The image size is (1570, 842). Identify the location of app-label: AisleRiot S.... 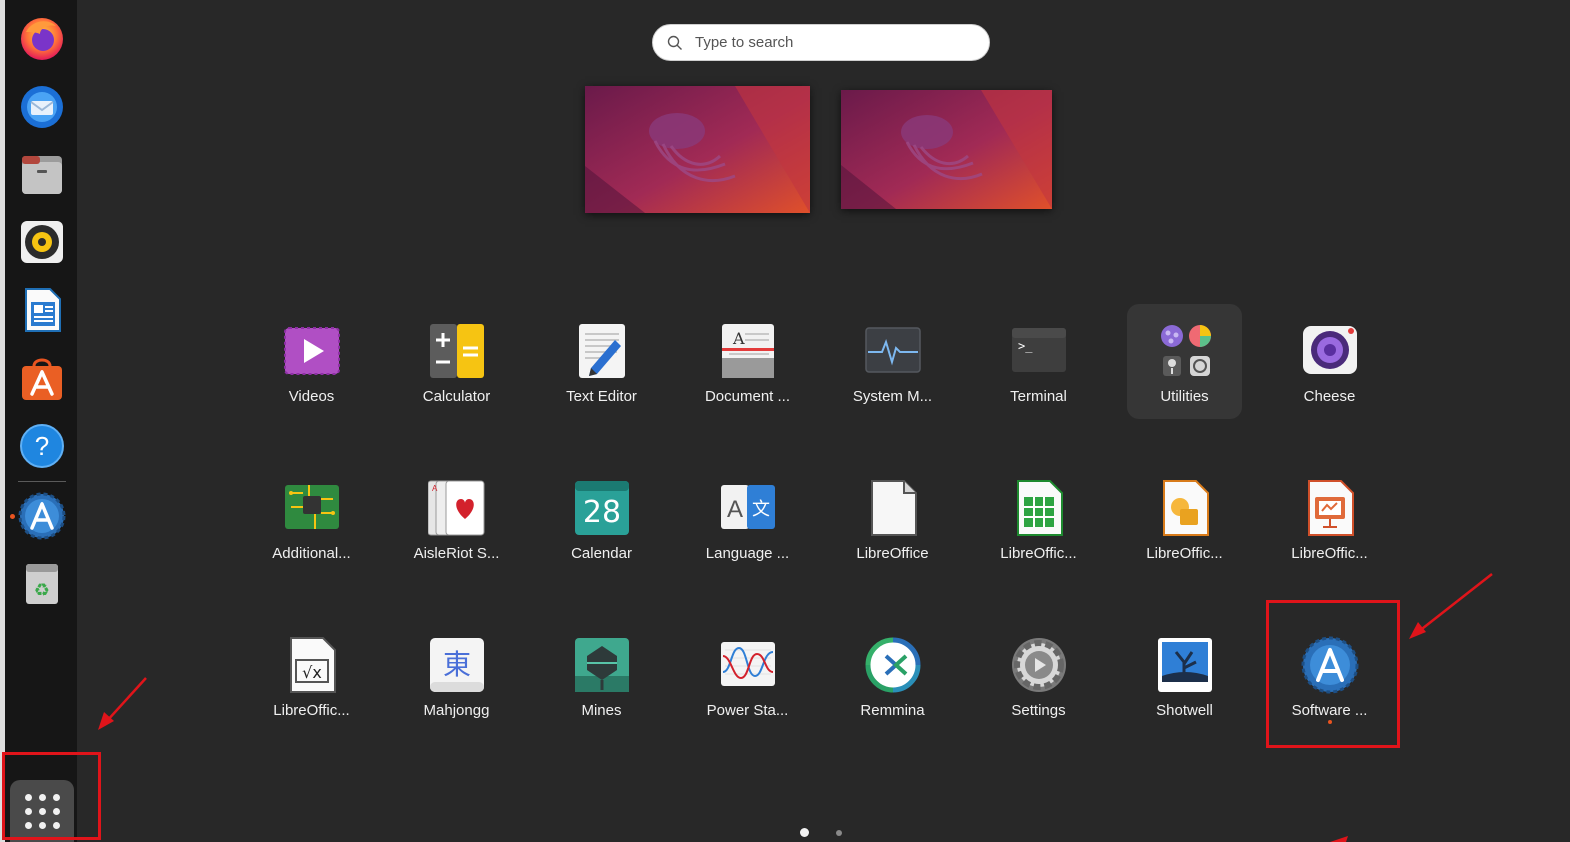
(456, 553).